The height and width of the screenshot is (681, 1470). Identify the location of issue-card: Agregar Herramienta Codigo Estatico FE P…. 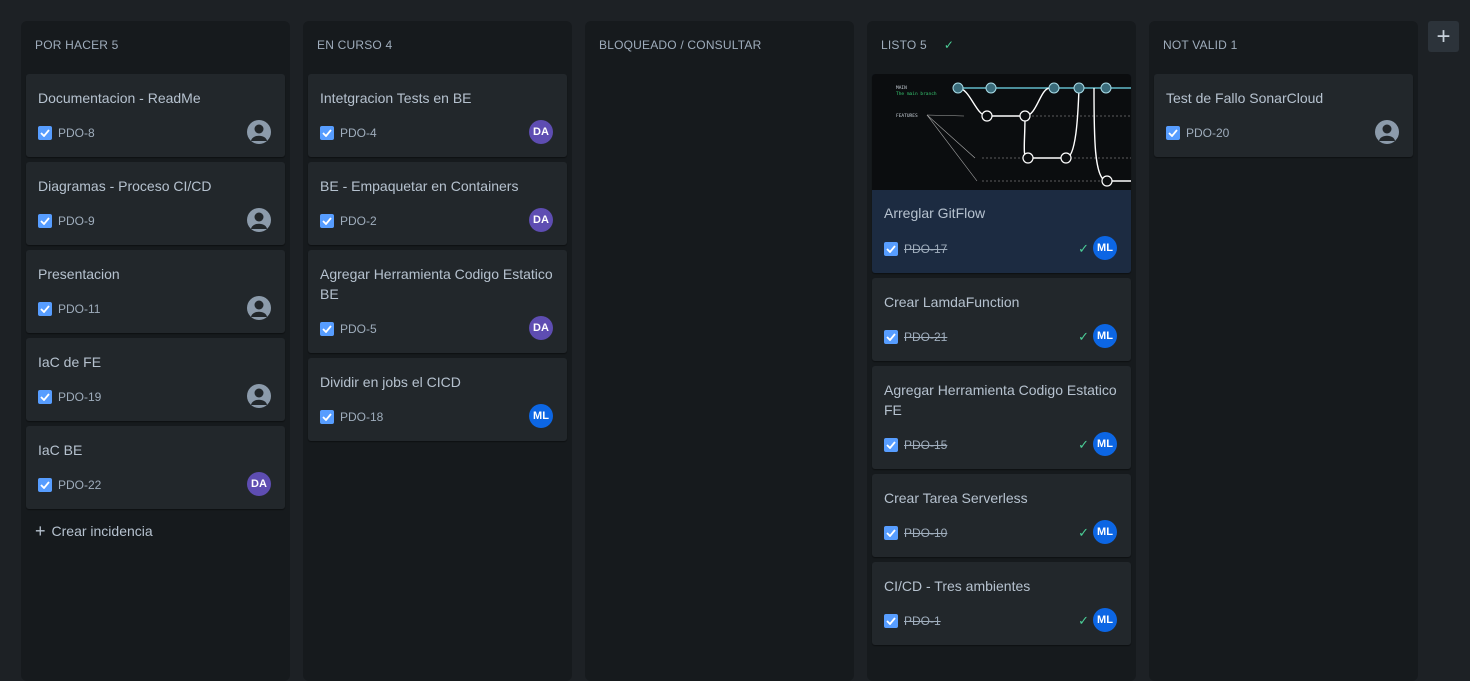
(1001, 417).